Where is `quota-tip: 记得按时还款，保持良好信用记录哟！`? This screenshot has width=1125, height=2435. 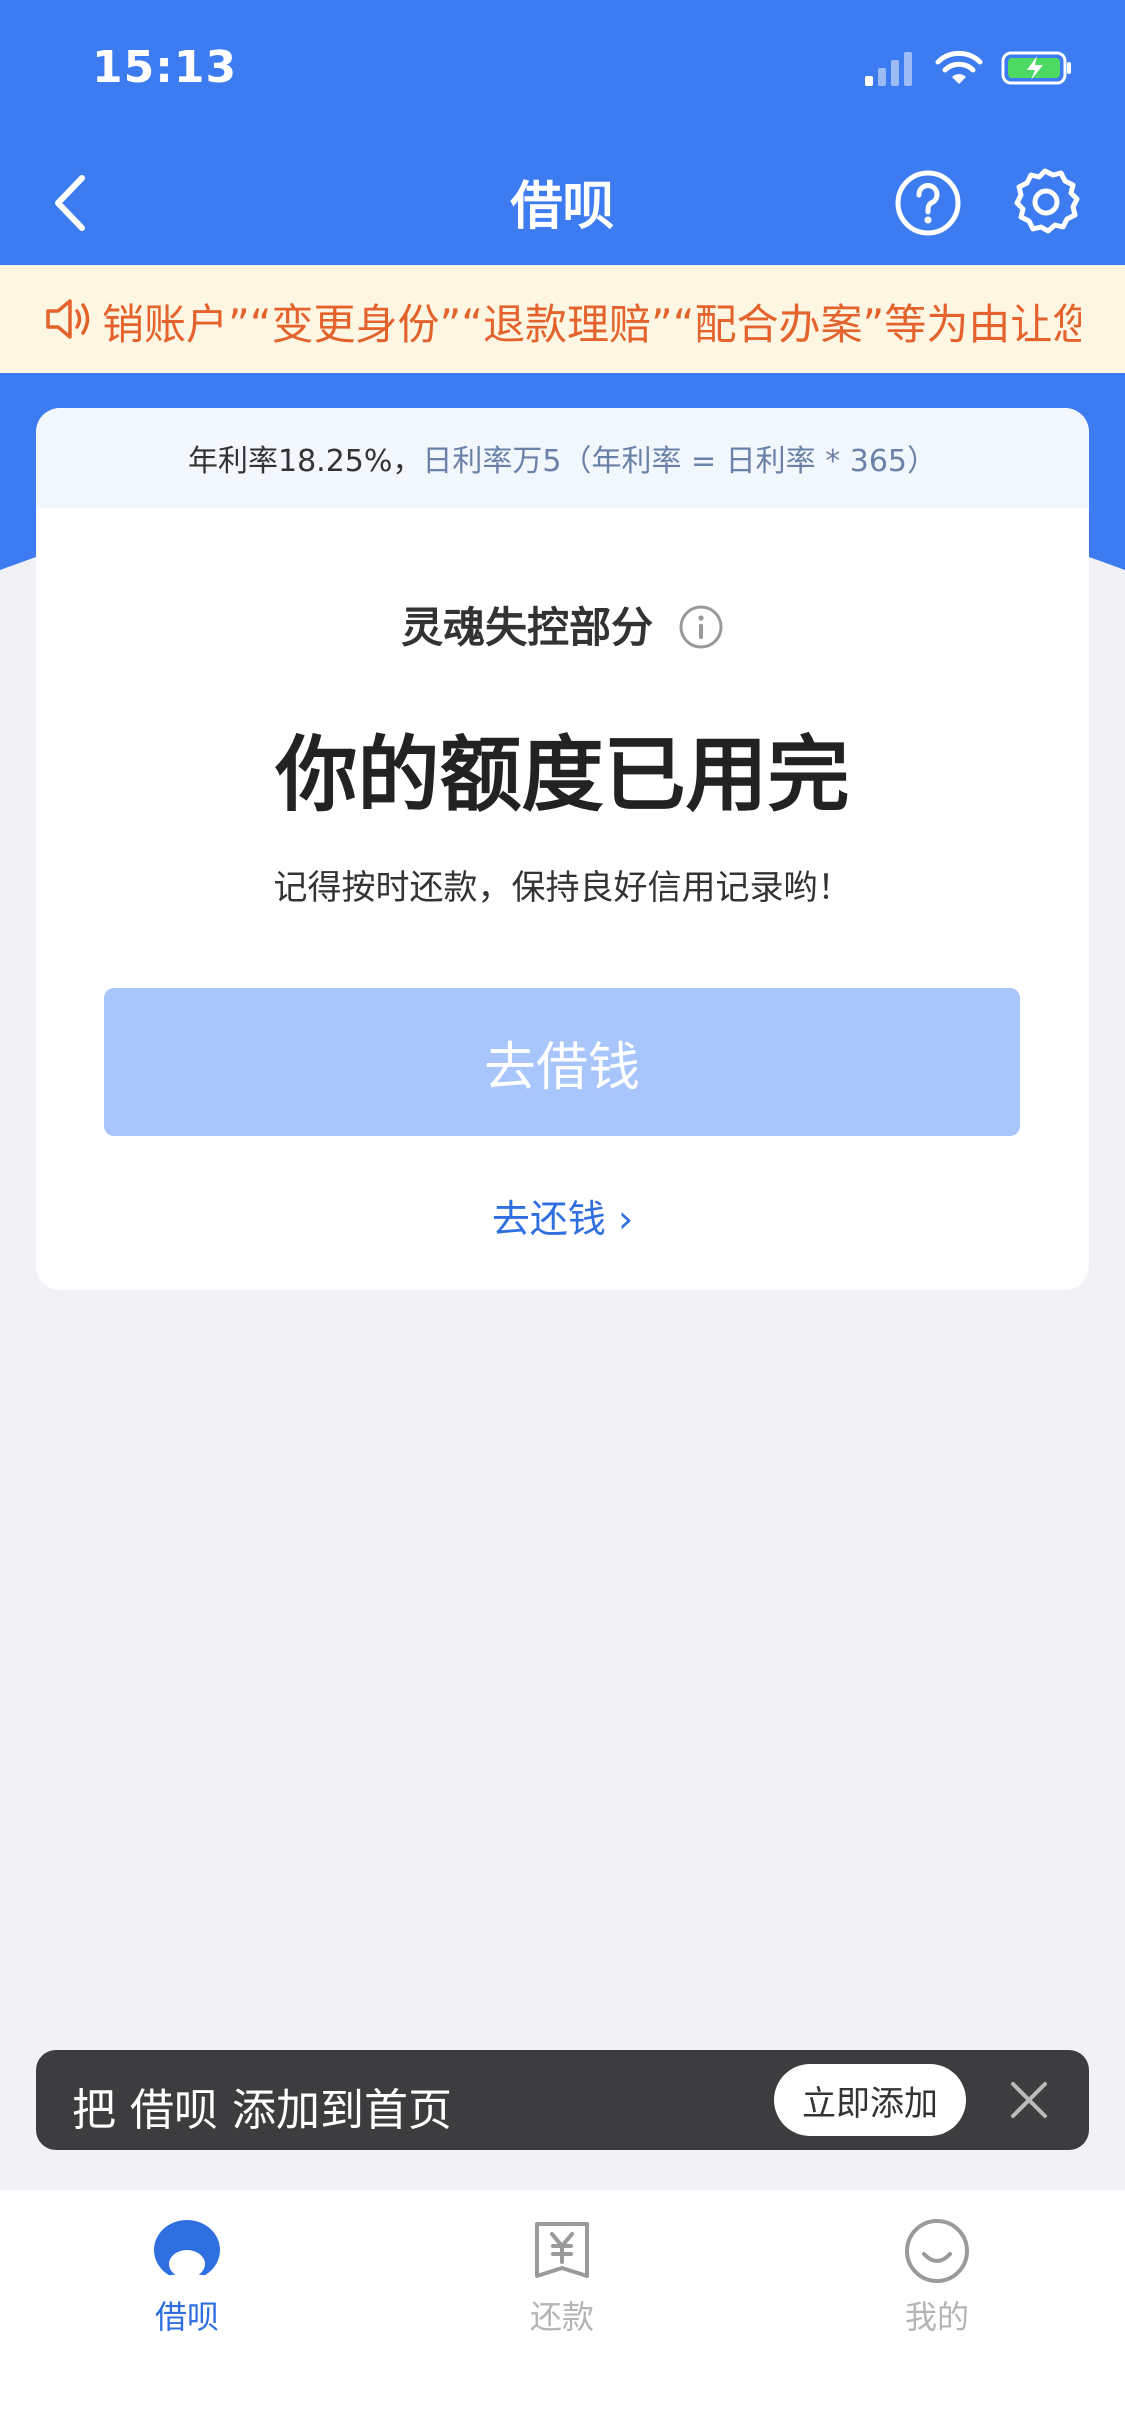 quota-tip: 记得按时还款，保持良好信用记录哟！ is located at coordinates (562, 888).